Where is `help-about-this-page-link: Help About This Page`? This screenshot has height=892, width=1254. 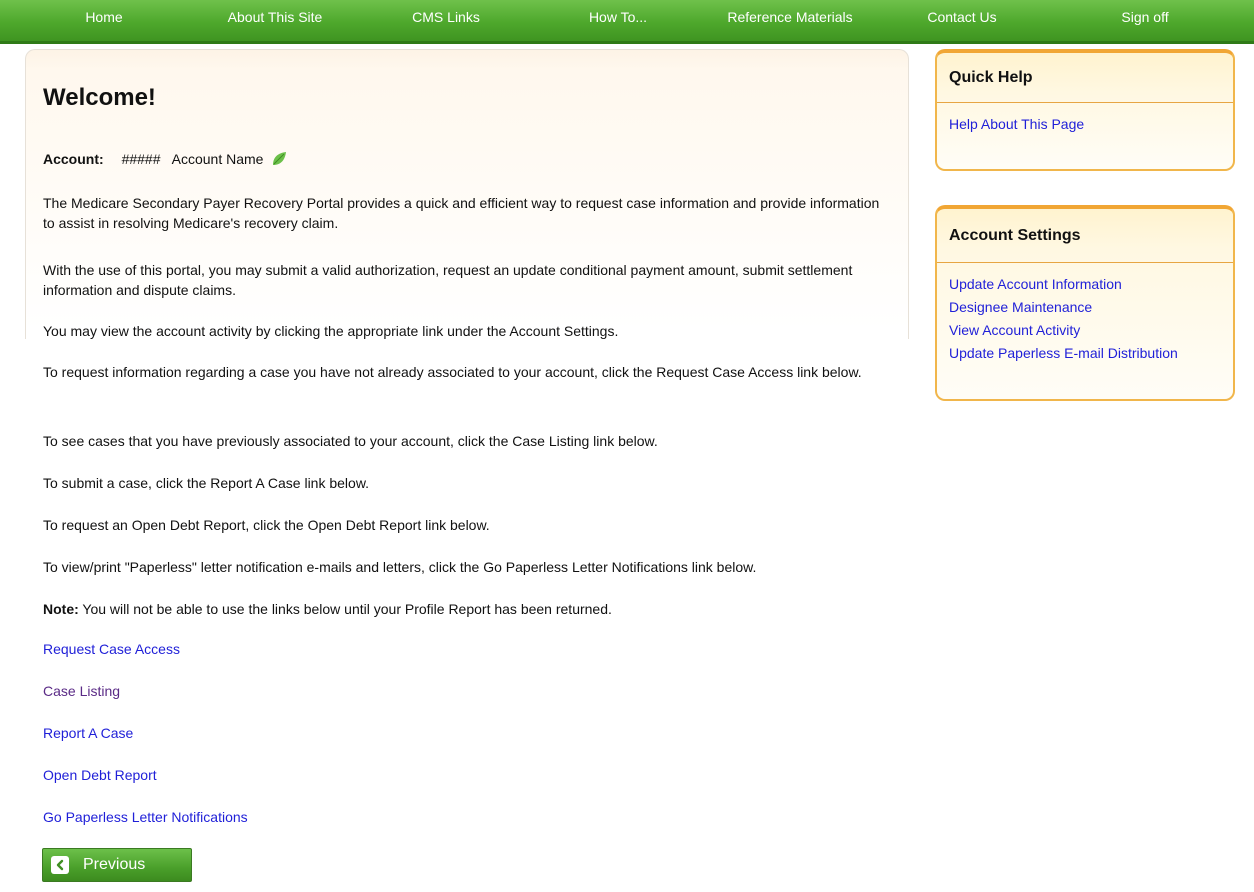
help-about-this-page-link: Help About This Page is located at coordinates (1085, 124).